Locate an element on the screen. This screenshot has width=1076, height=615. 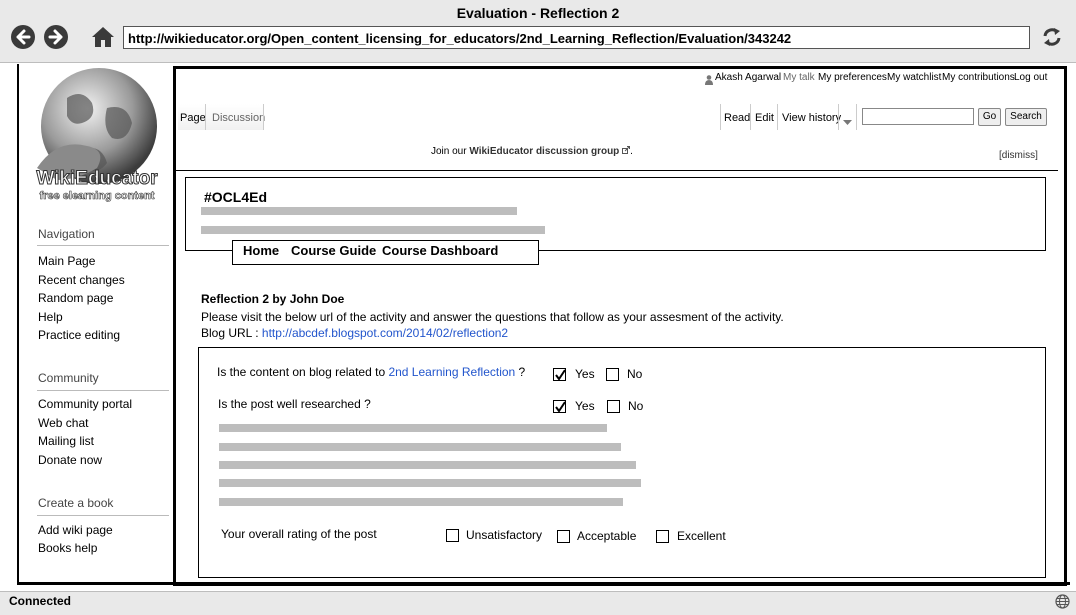
question-1-text: Is the content on blog related to is located at coordinates (303, 372).